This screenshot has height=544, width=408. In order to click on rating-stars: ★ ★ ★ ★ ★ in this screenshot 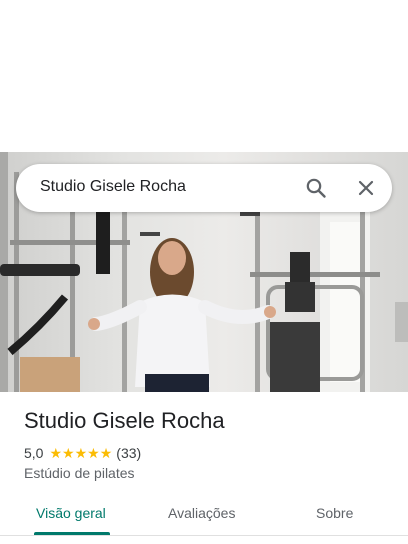, I will do `click(80, 453)`.